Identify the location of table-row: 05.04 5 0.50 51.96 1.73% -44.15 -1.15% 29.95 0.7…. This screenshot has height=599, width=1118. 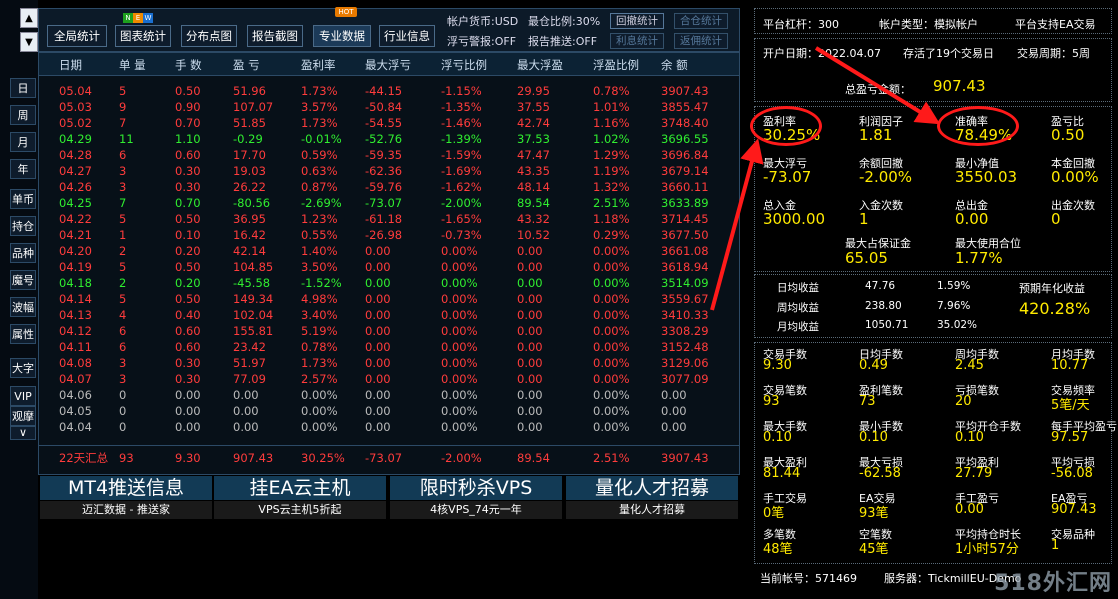
(389, 91).